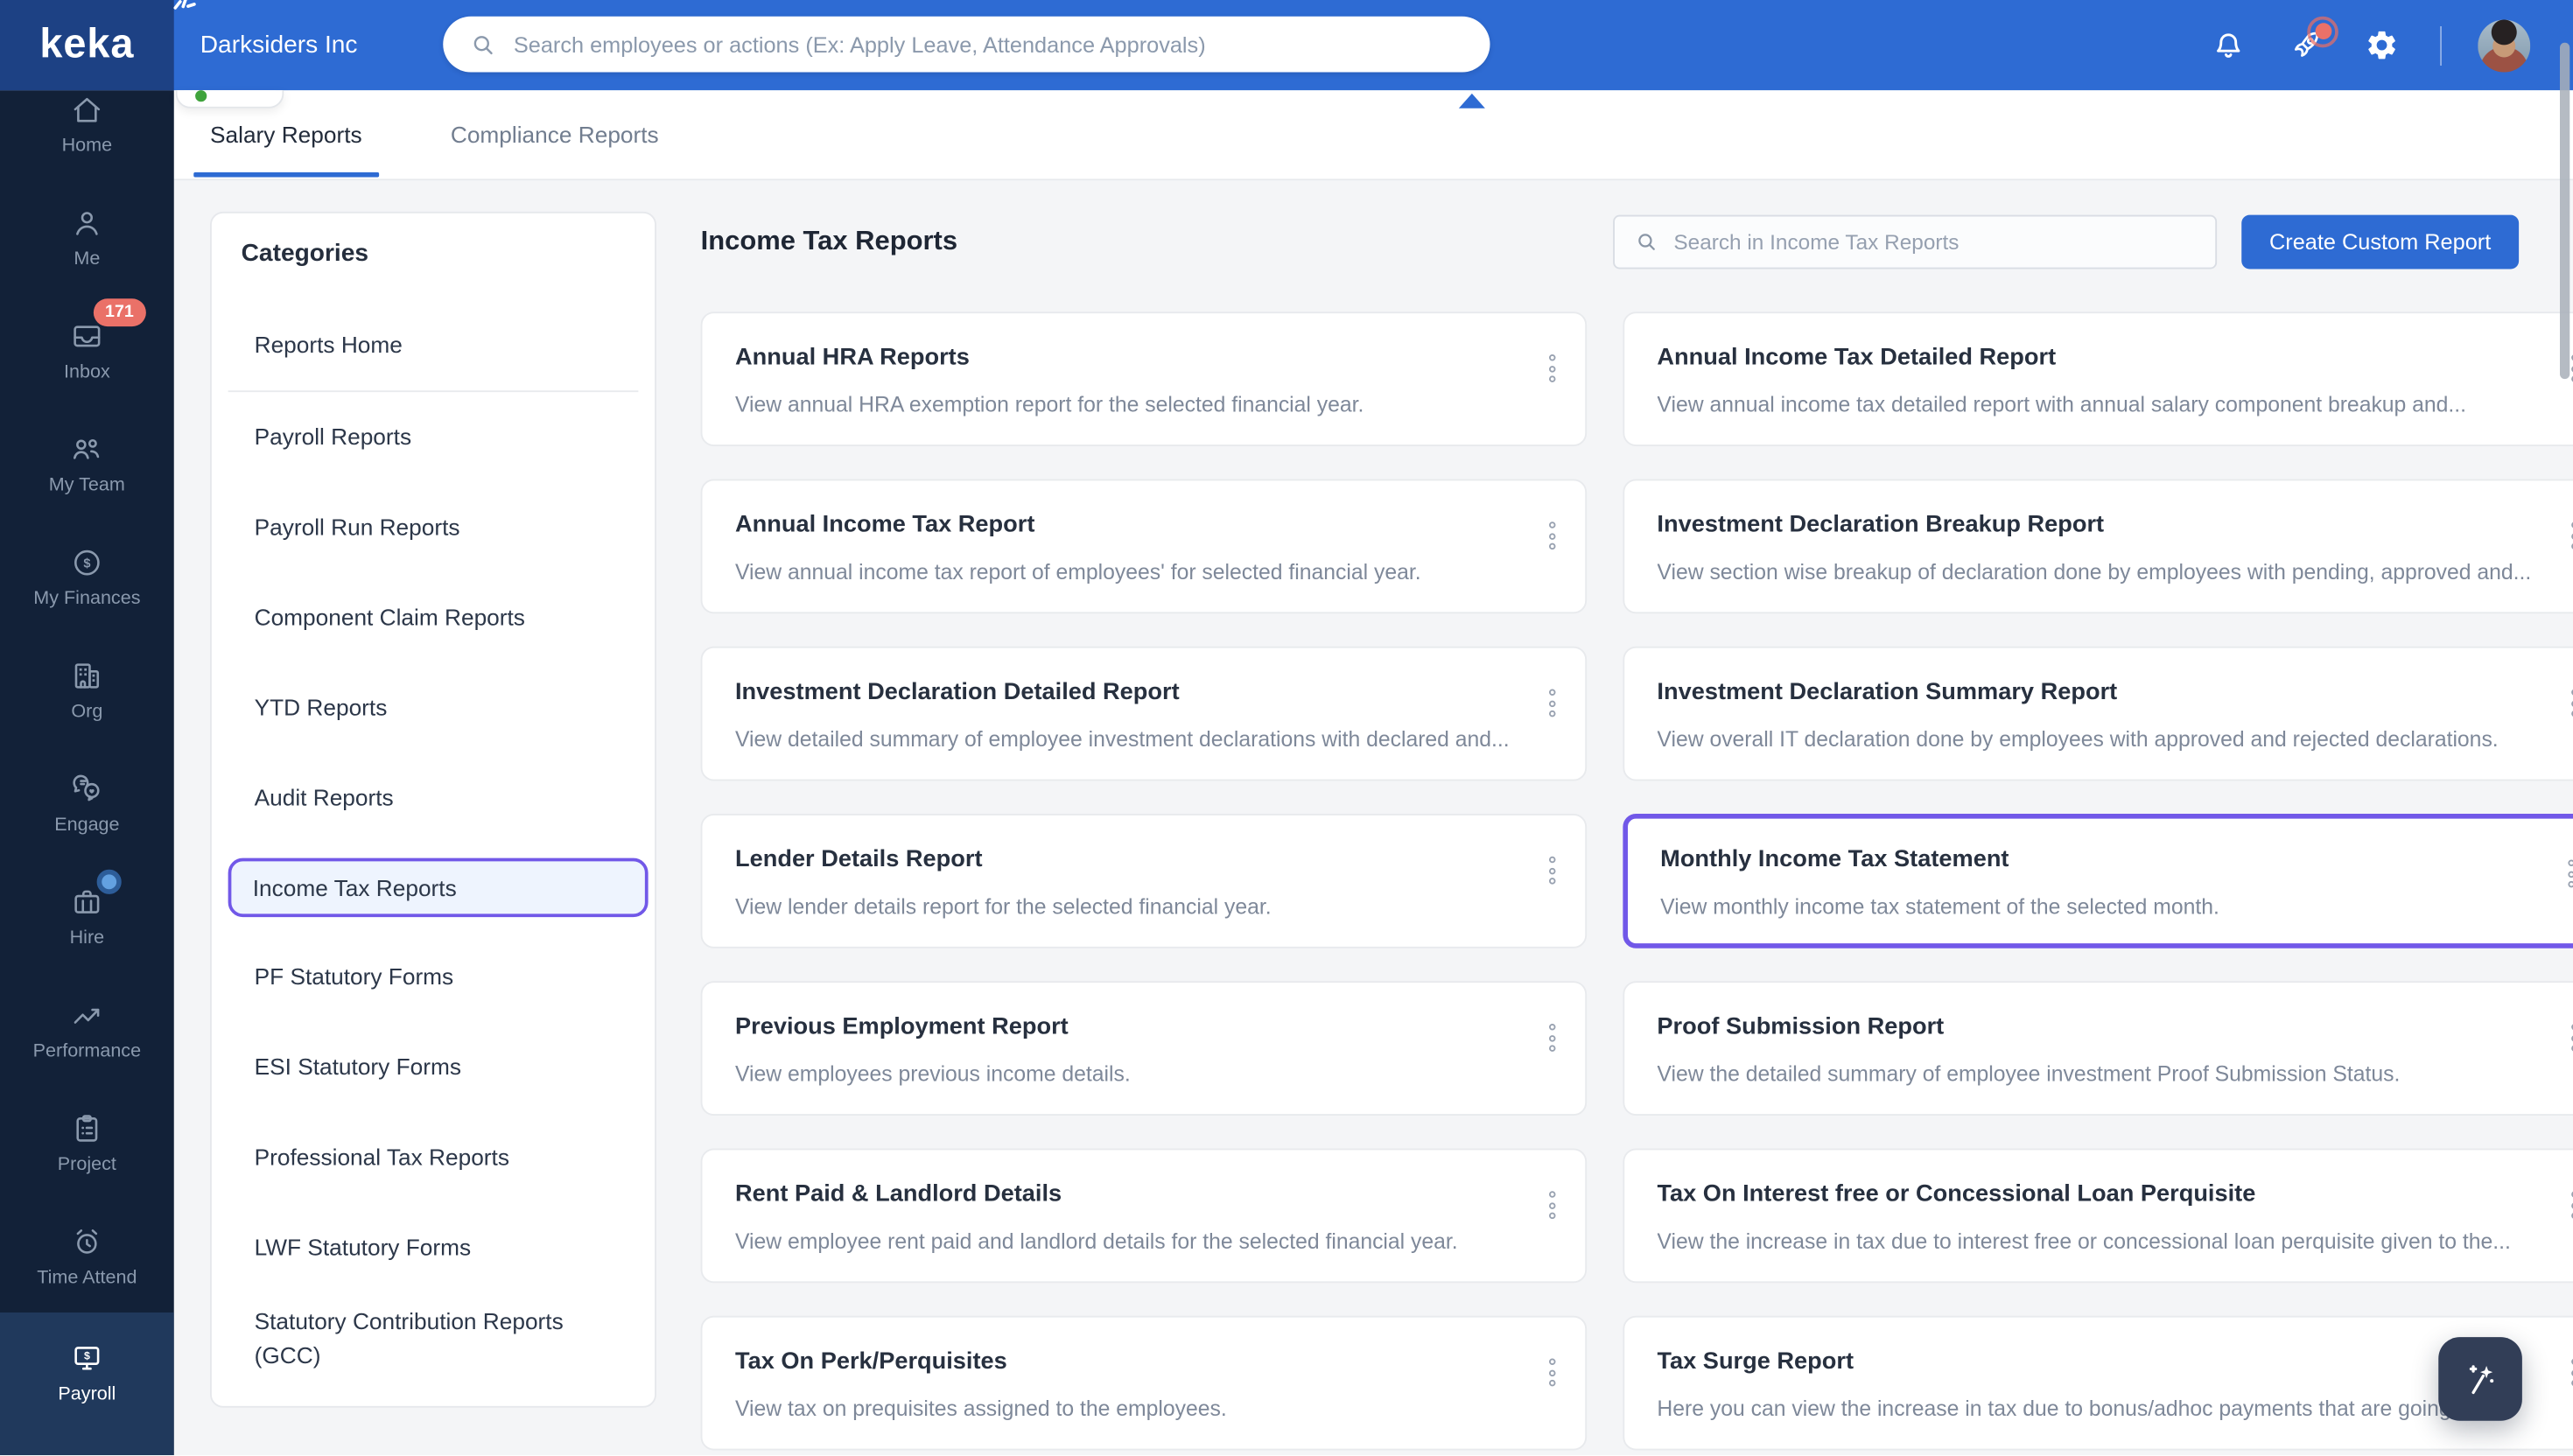  Describe the element at coordinates (109, 881) in the screenshot. I see `hire-notification-dot` at that location.